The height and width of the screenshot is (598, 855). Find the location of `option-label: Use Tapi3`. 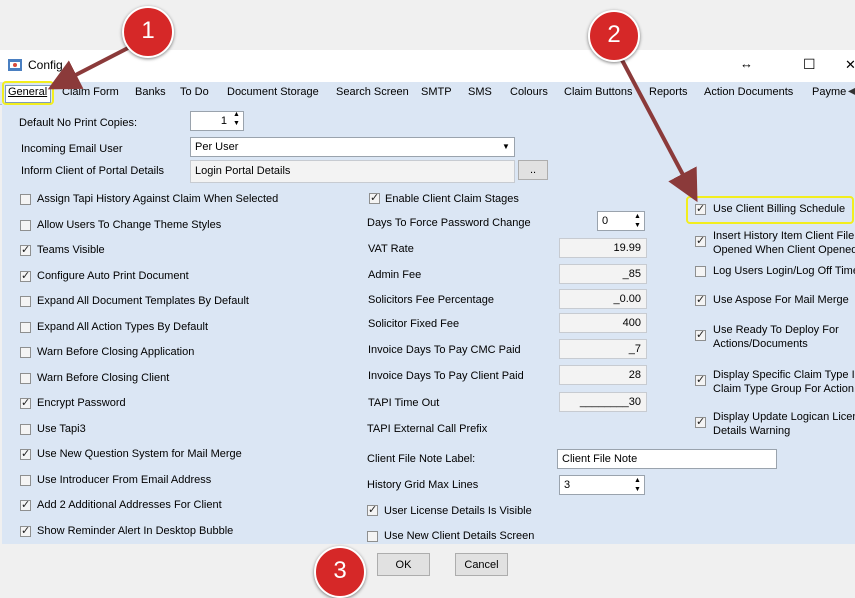

option-label: Use Tapi3 is located at coordinates (61, 428).